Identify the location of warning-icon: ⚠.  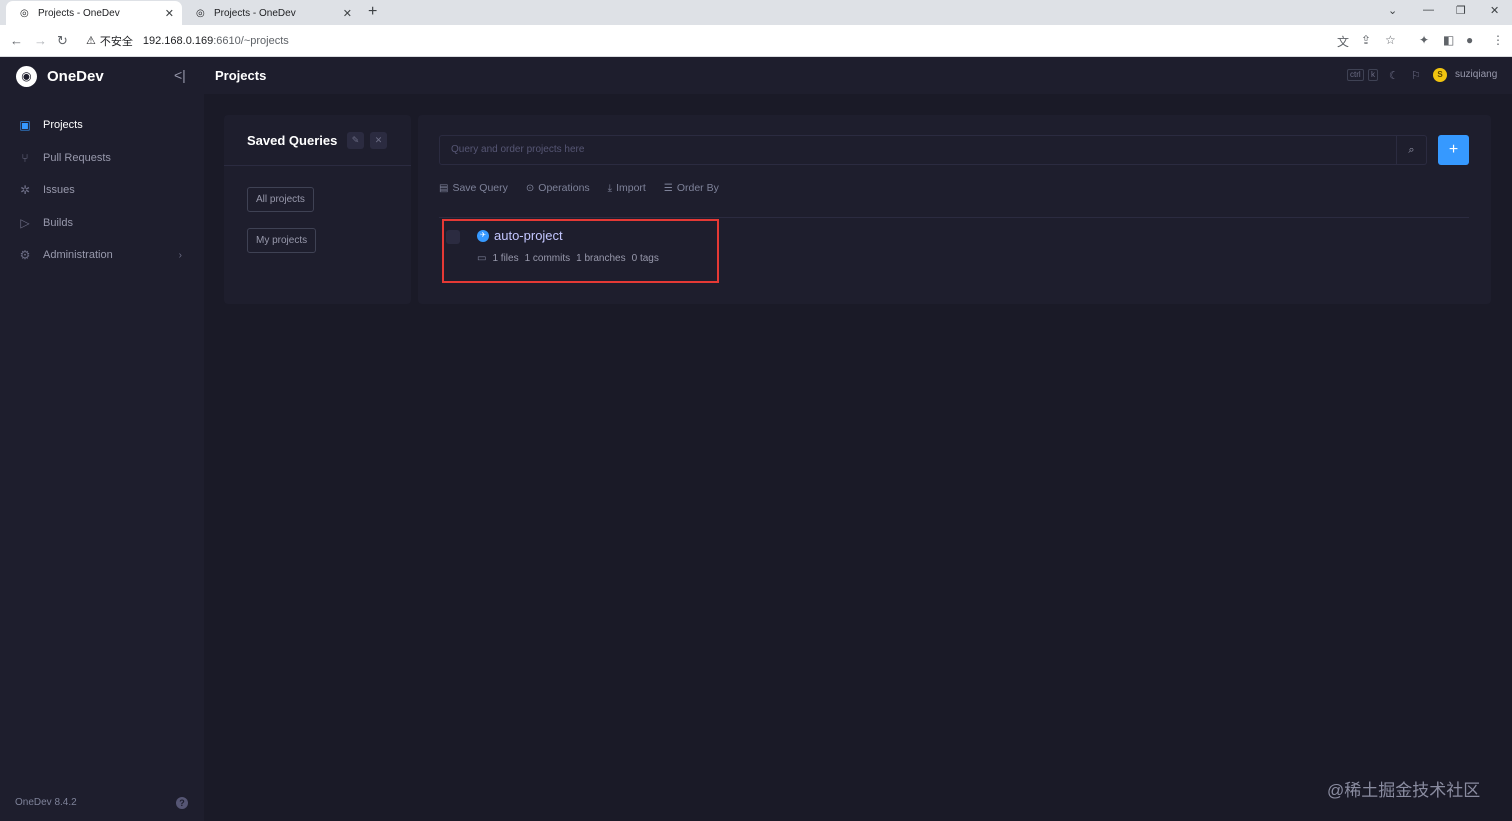
(91, 41).